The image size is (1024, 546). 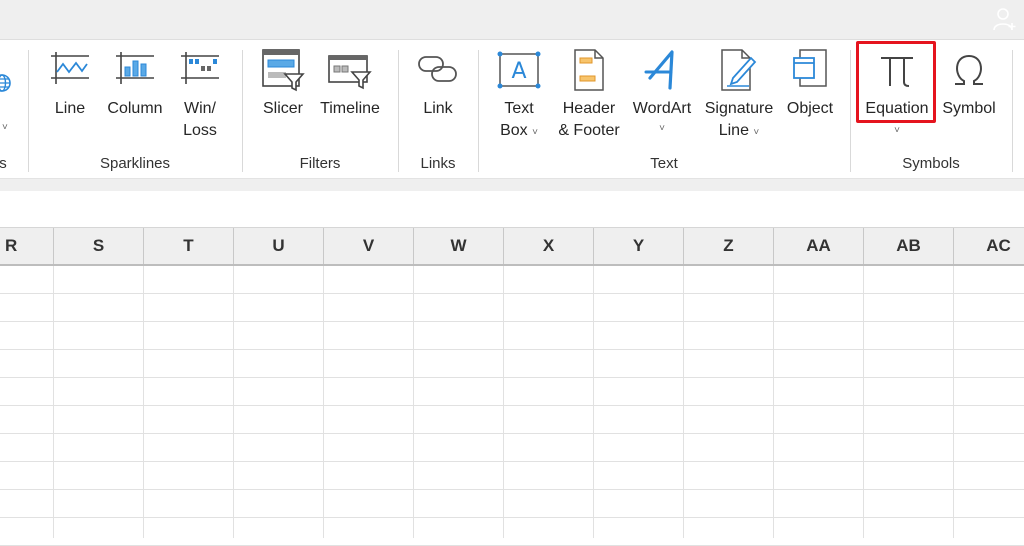 What do you see at coordinates (512, 209) in the screenshot?
I see `formula-bar` at bounding box center [512, 209].